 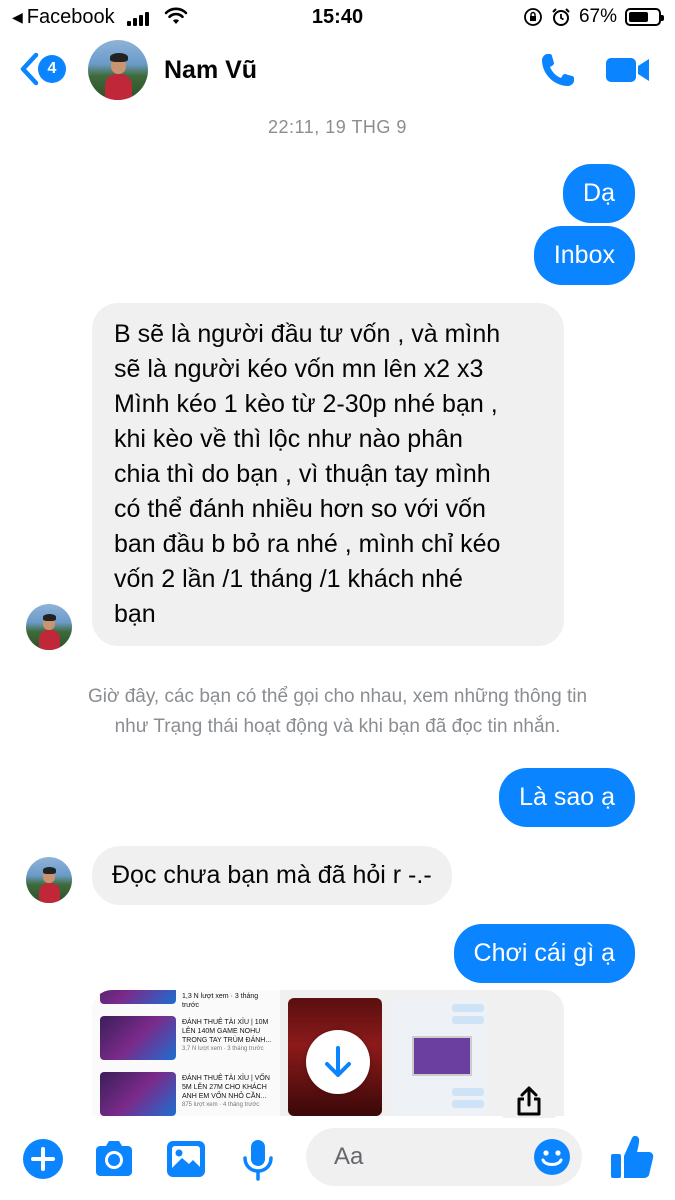 I want to click on orientation-lock-icon, so click(x=533, y=17).